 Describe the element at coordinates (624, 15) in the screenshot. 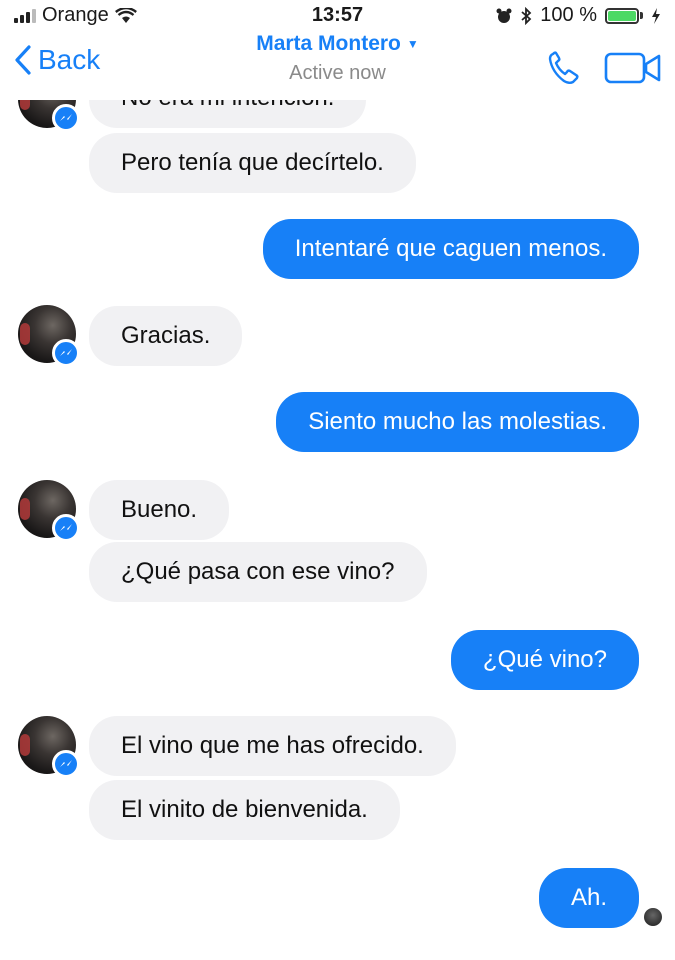

I see `battery-icon` at that location.